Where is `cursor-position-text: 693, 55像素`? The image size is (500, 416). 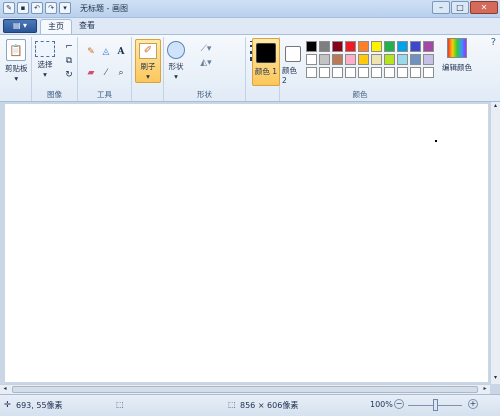 cursor-position-text: 693, 55像素 is located at coordinates (39, 405).